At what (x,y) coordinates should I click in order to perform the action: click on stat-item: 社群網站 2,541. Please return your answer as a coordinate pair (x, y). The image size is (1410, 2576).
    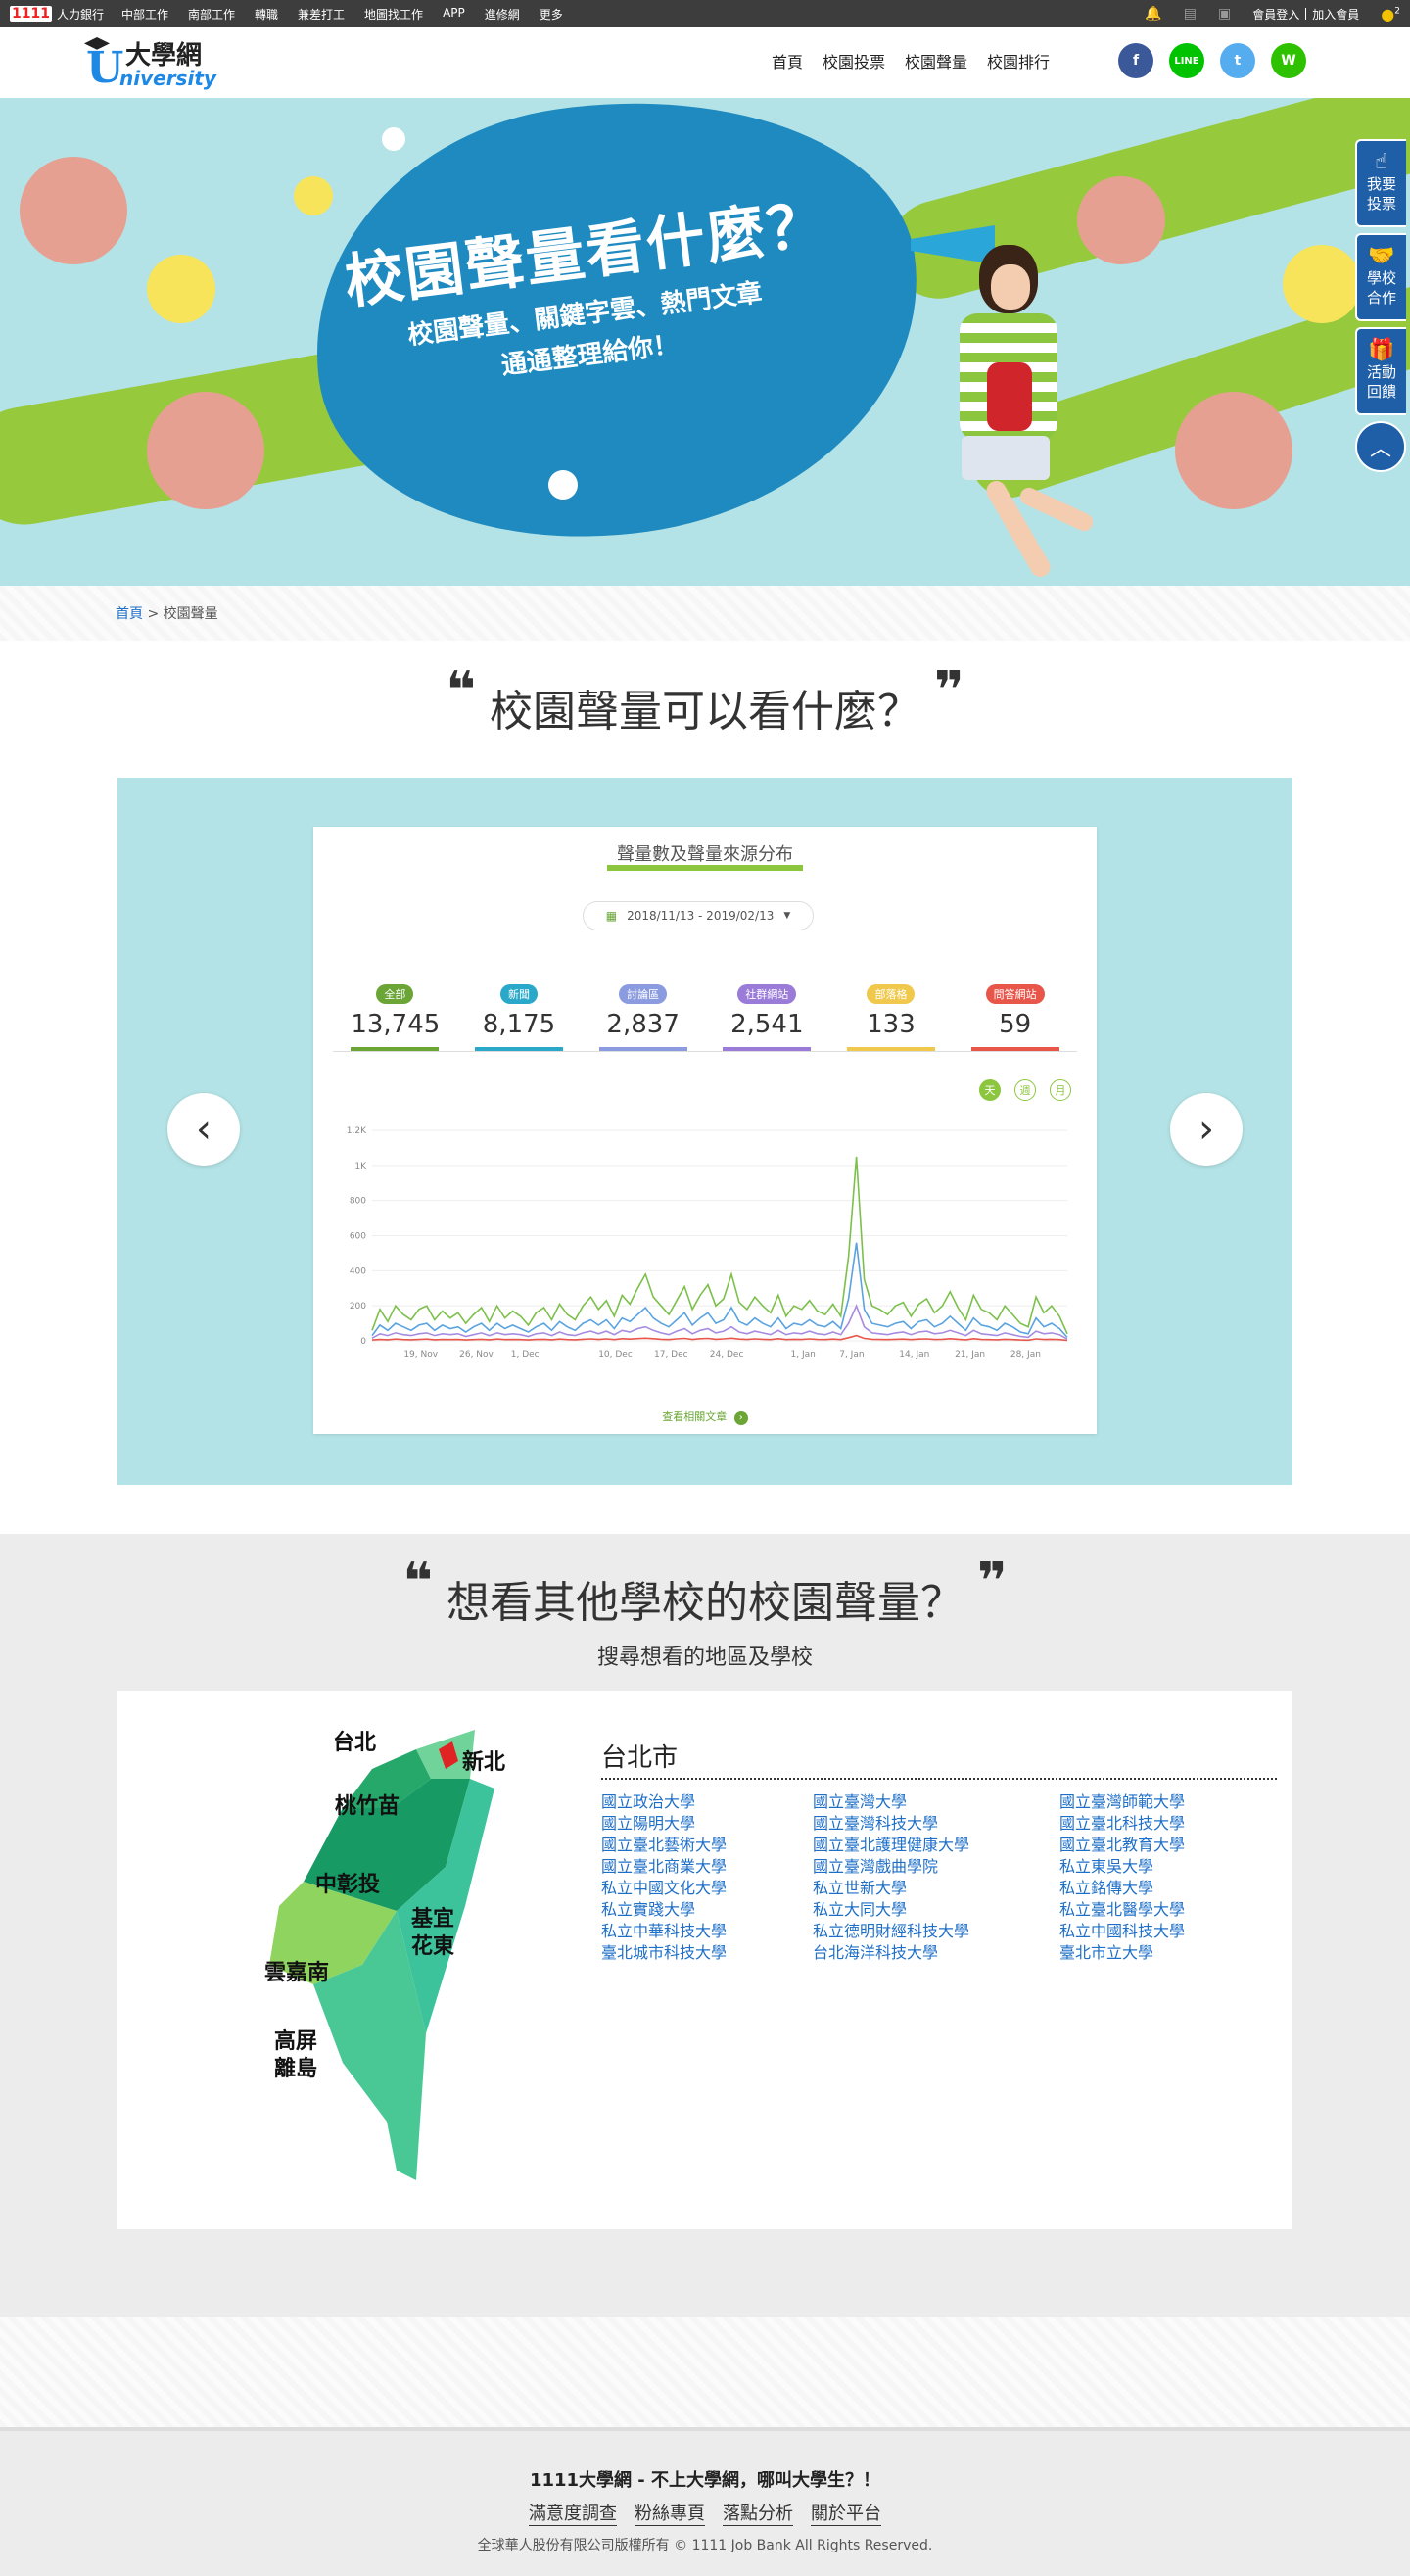
    Looking at the image, I should click on (767, 1017).